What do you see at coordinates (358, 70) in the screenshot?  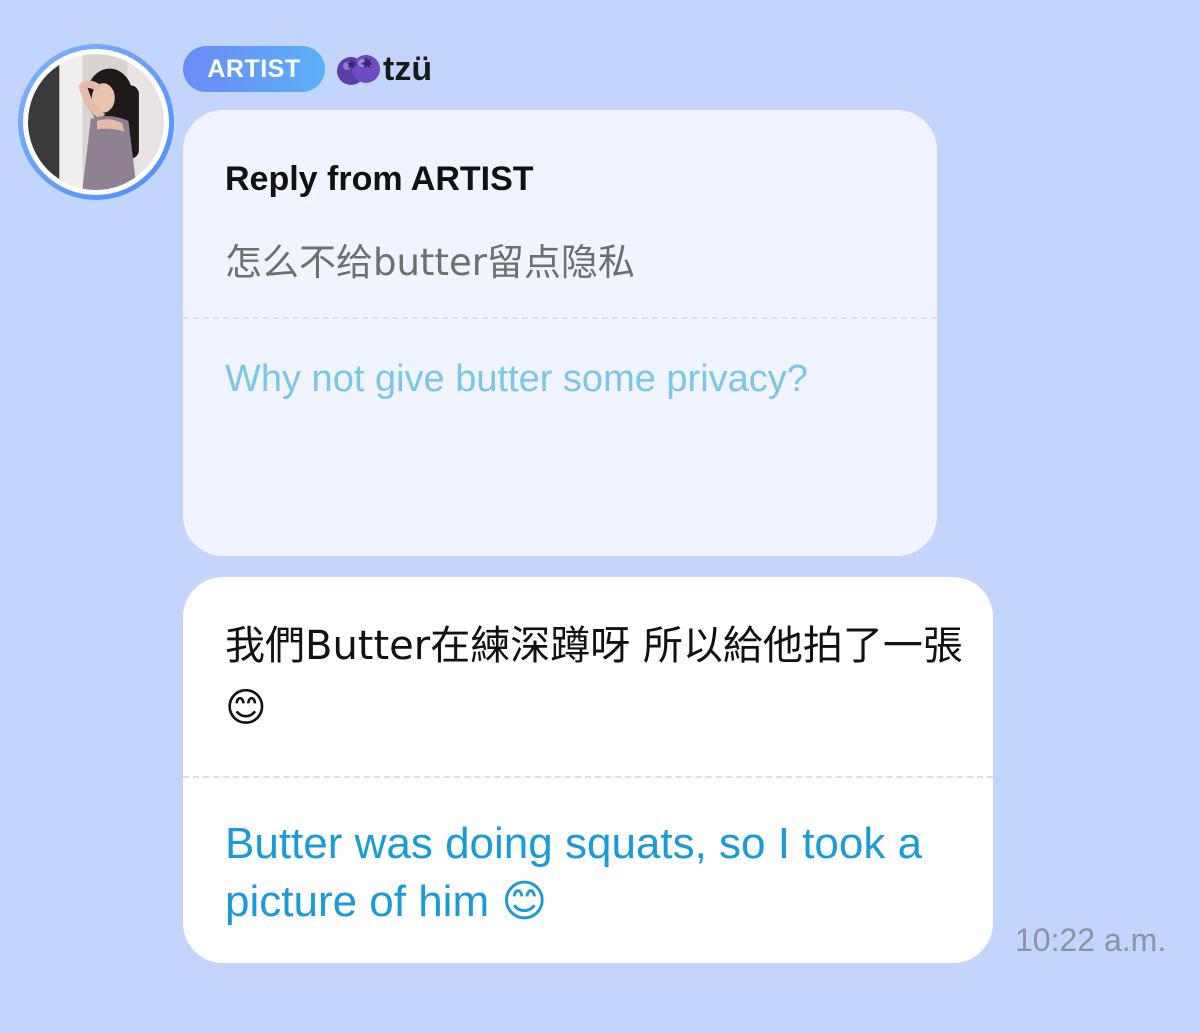 I see `blueberry-icon` at bounding box center [358, 70].